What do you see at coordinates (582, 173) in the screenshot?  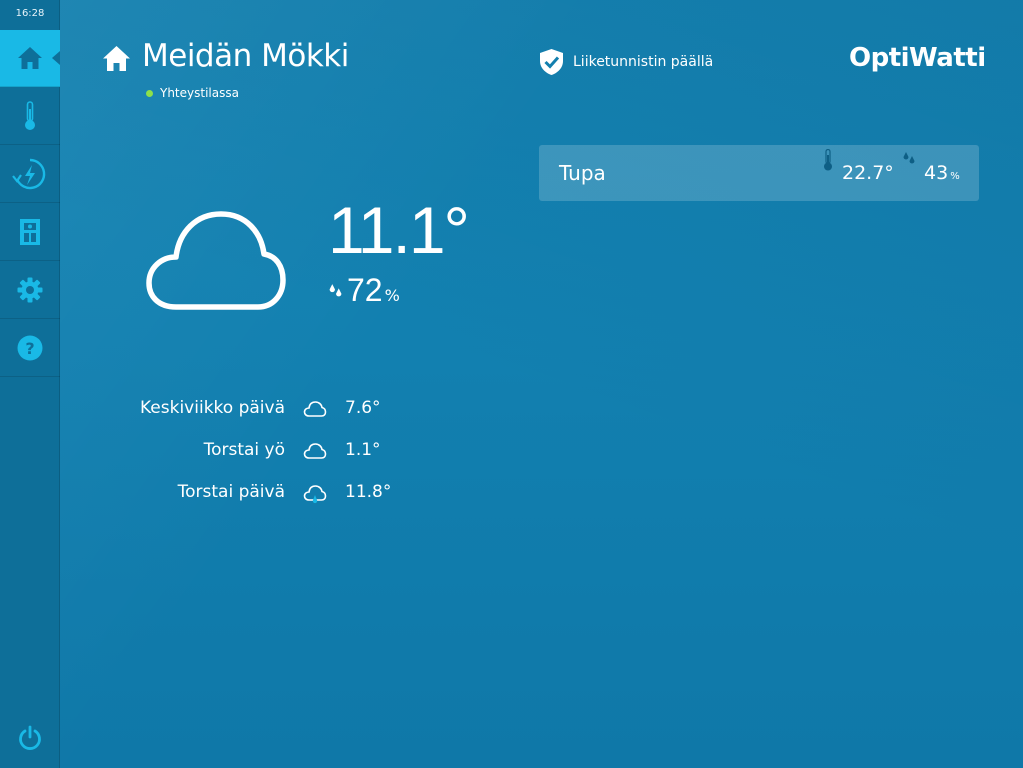 I see `room-name: Tupa` at bounding box center [582, 173].